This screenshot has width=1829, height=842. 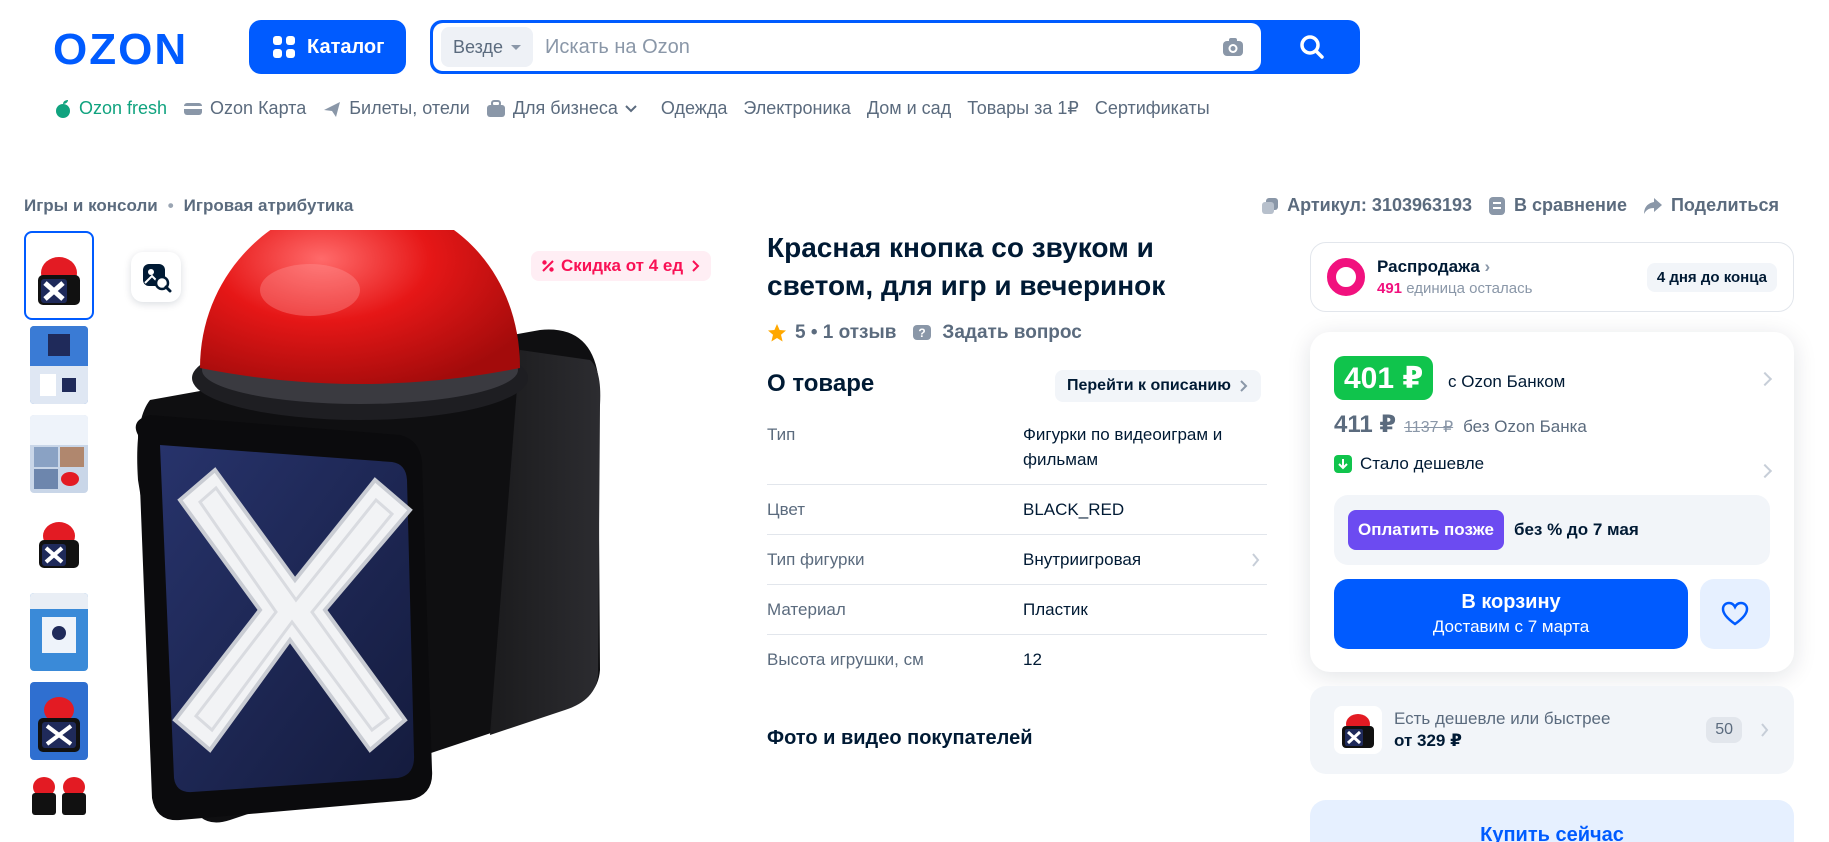 What do you see at coordinates (900, 738) in the screenshot?
I see `customer-photos-heading: Фото и видео покупателей` at bounding box center [900, 738].